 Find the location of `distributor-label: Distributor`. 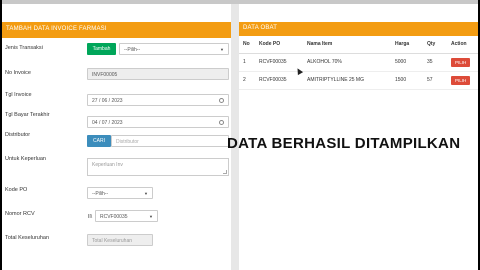

distributor-label: Distributor is located at coordinates (18, 135).